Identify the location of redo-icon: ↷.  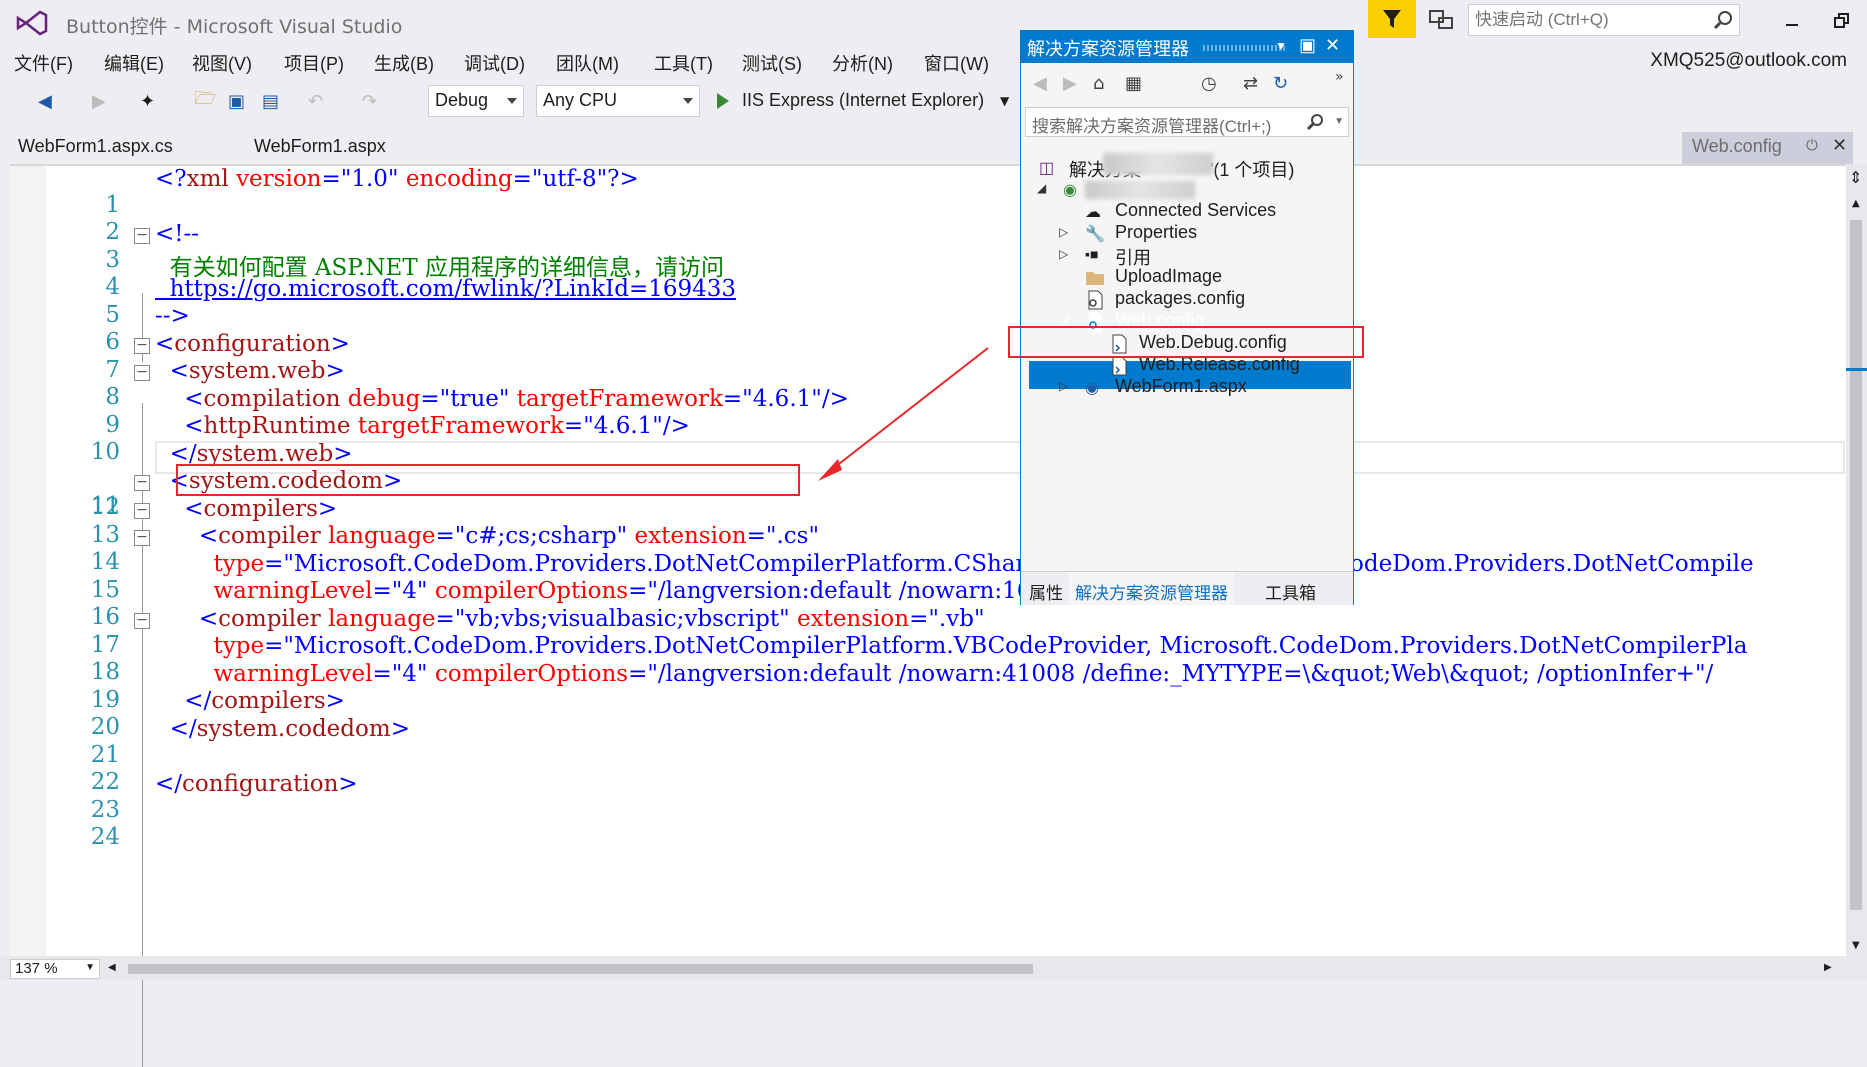
(369, 101).